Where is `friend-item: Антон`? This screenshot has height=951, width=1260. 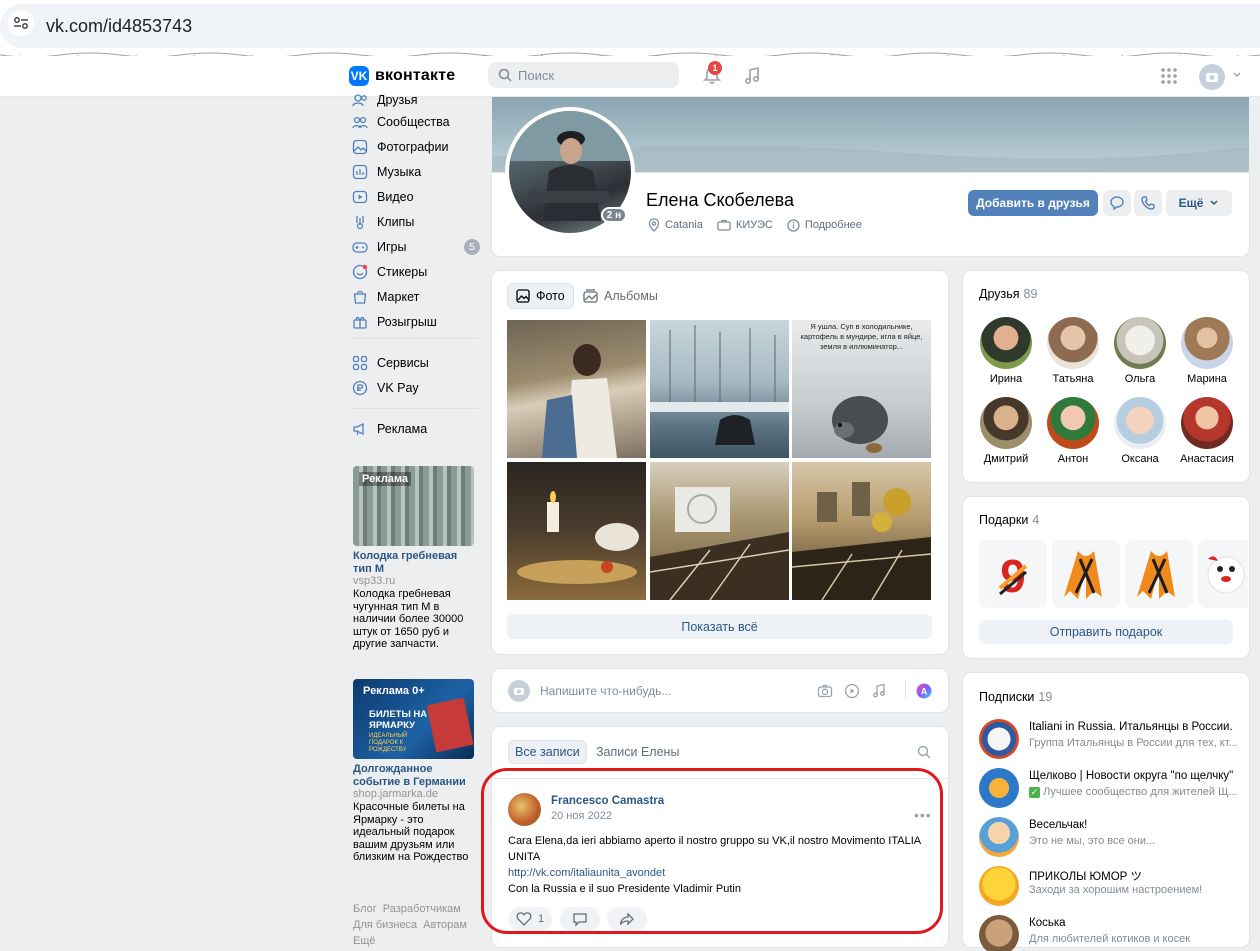
friend-item: Антон is located at coordinates (1073, 431).